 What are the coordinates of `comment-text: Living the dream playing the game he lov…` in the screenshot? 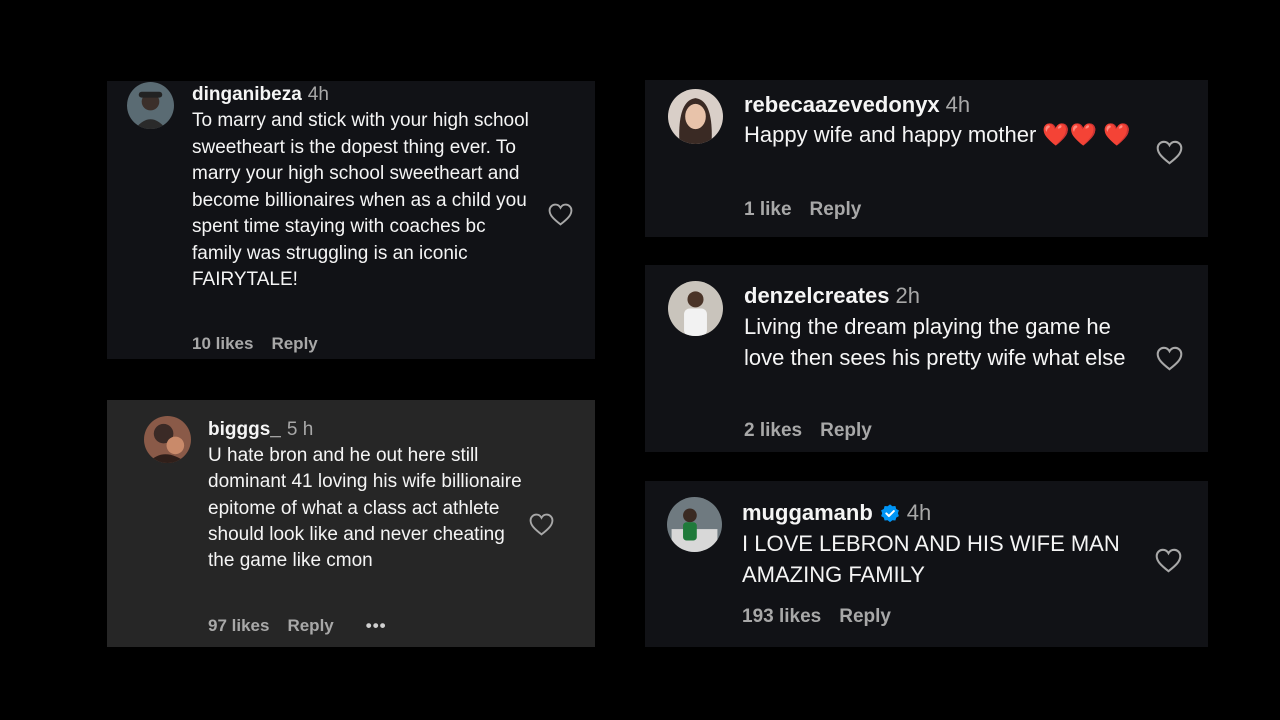 It's located at (935, 342).